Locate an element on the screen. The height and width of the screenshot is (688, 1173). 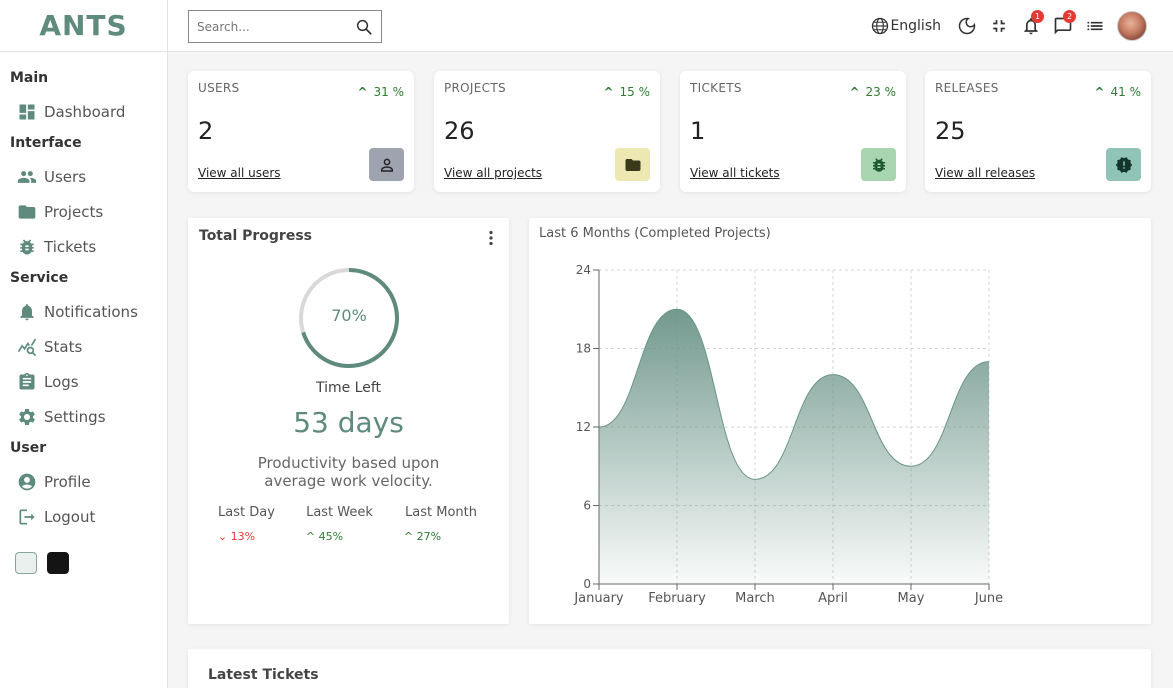
period-value-last-month: ^ 27% is located at coordinates (422, 536).